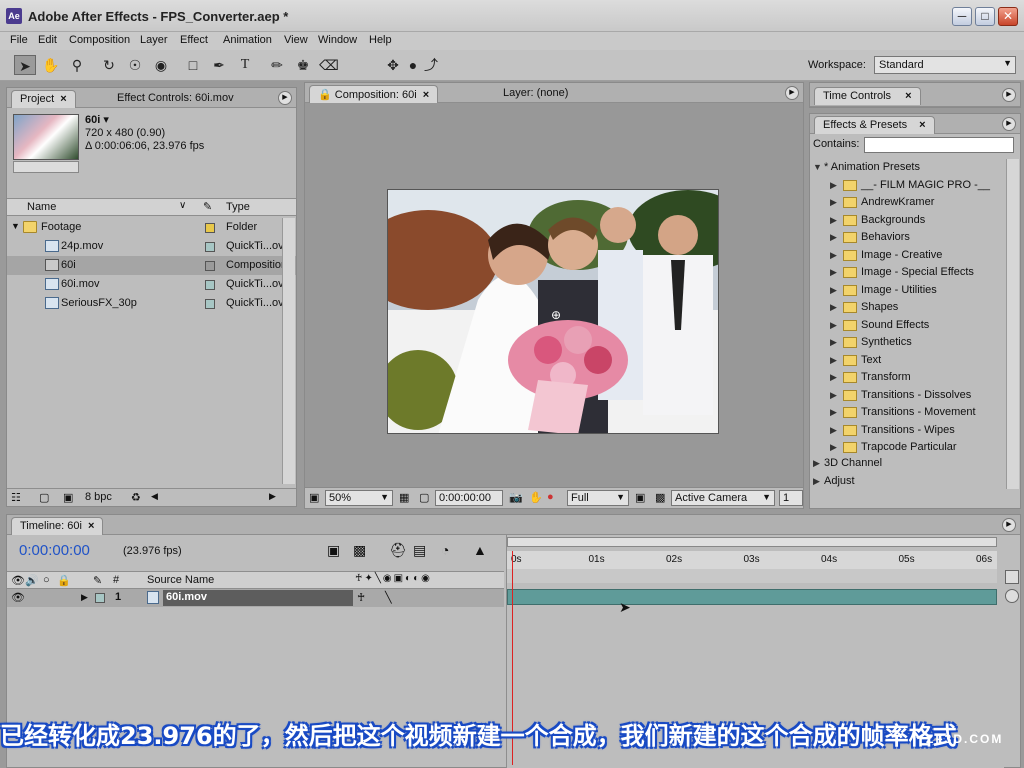 This screenshot has width=1024, height=768. What do you see at coordinates (1008, 16) in the screenshot?
I see `close-button: ✕` at bounding box center [1008, 16].